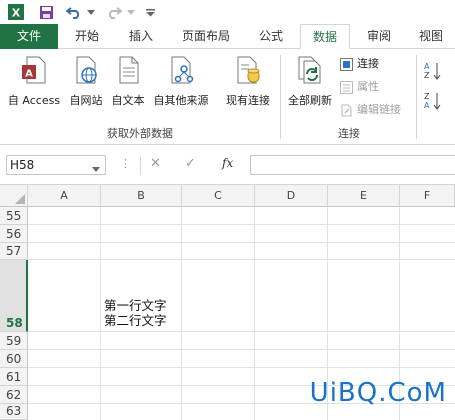 The height and width of the screenshot is (420, 455). What do you see at coordinates (46, 12) in the screenshot?
I see `save-icon` at bounding box center [46, 12].